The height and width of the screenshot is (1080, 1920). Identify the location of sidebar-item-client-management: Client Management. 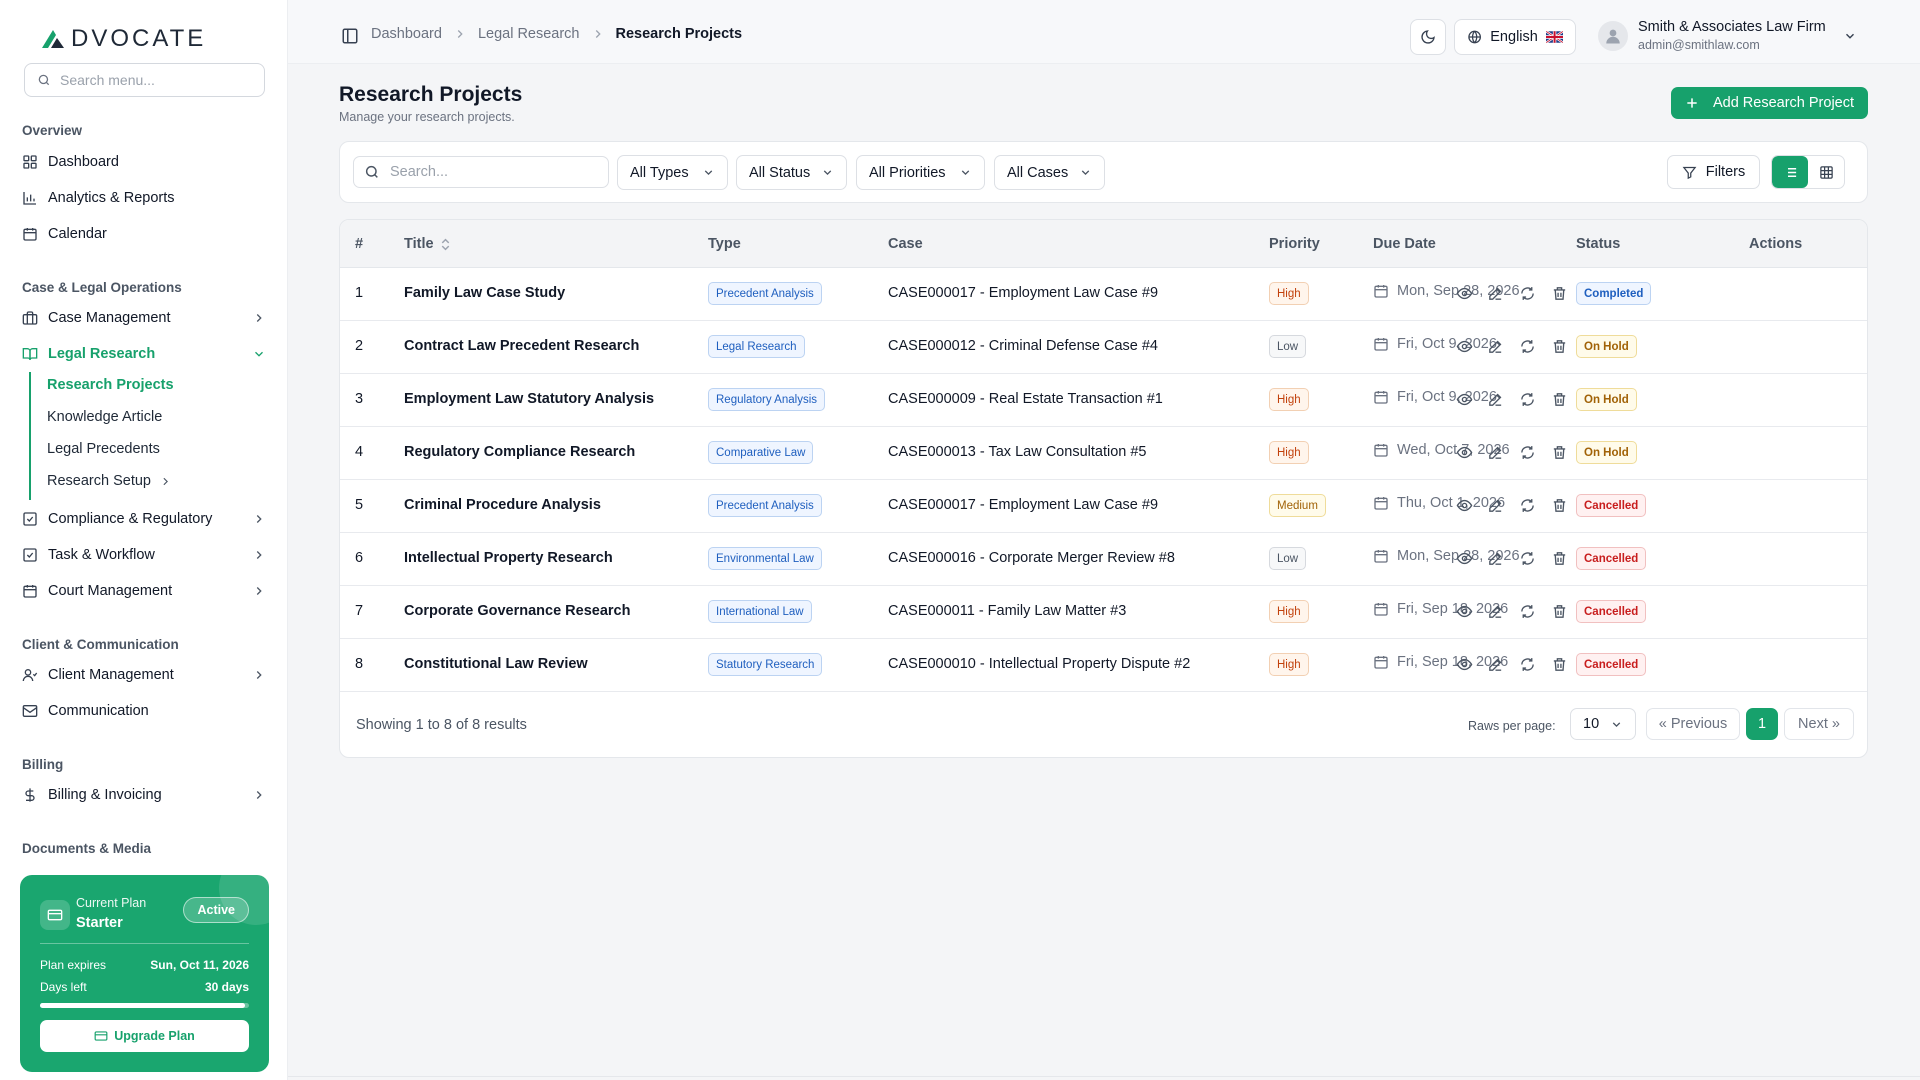
(145, 675).